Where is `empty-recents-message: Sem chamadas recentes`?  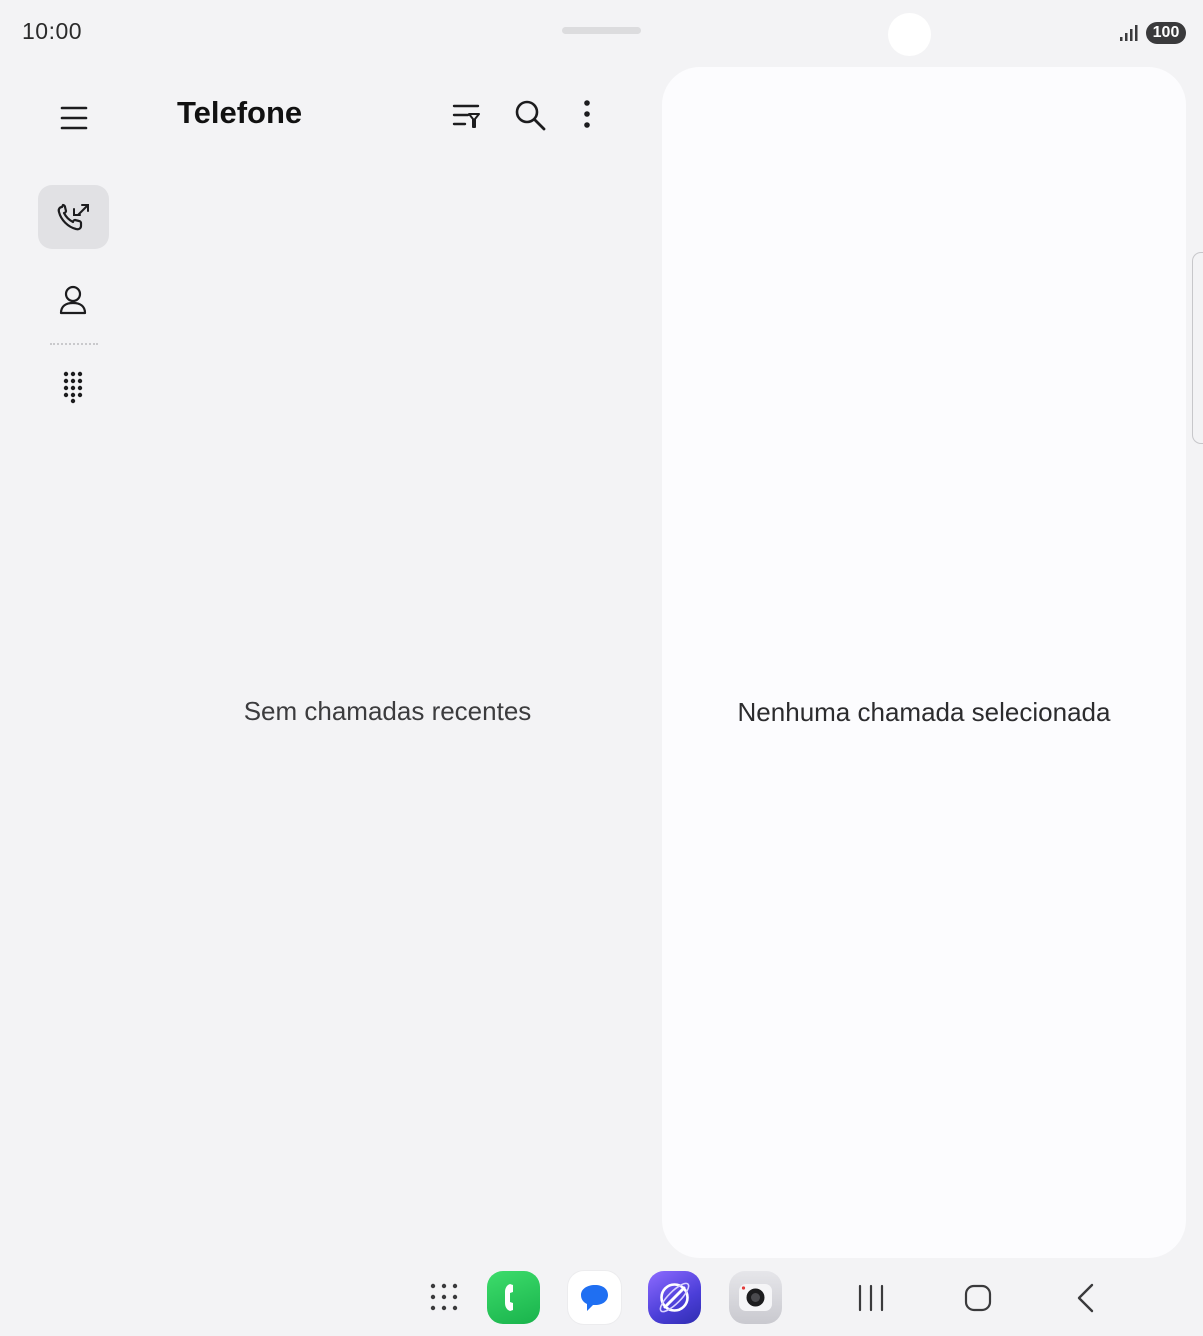
empty-recents-message: Sem chamadas recentes is located at coordinates (387, 711).